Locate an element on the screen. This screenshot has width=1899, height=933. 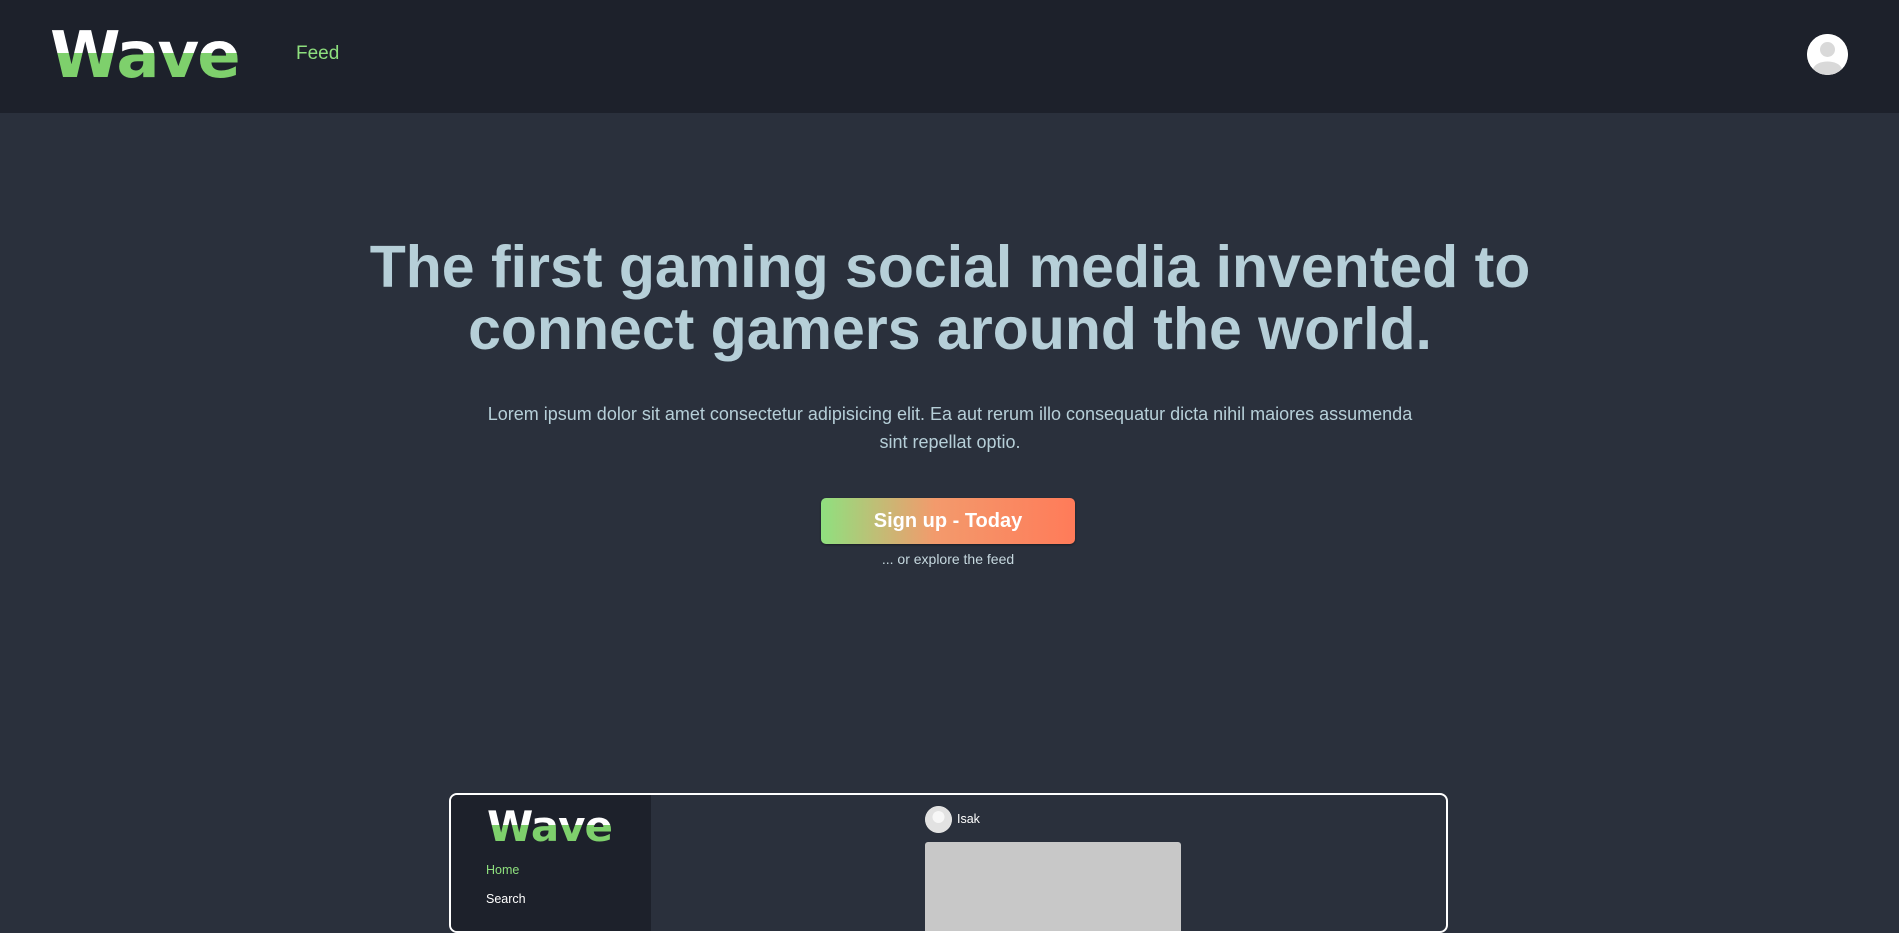
explore-feed-link: ... or explore the feed is located at coordinates (948, 559).